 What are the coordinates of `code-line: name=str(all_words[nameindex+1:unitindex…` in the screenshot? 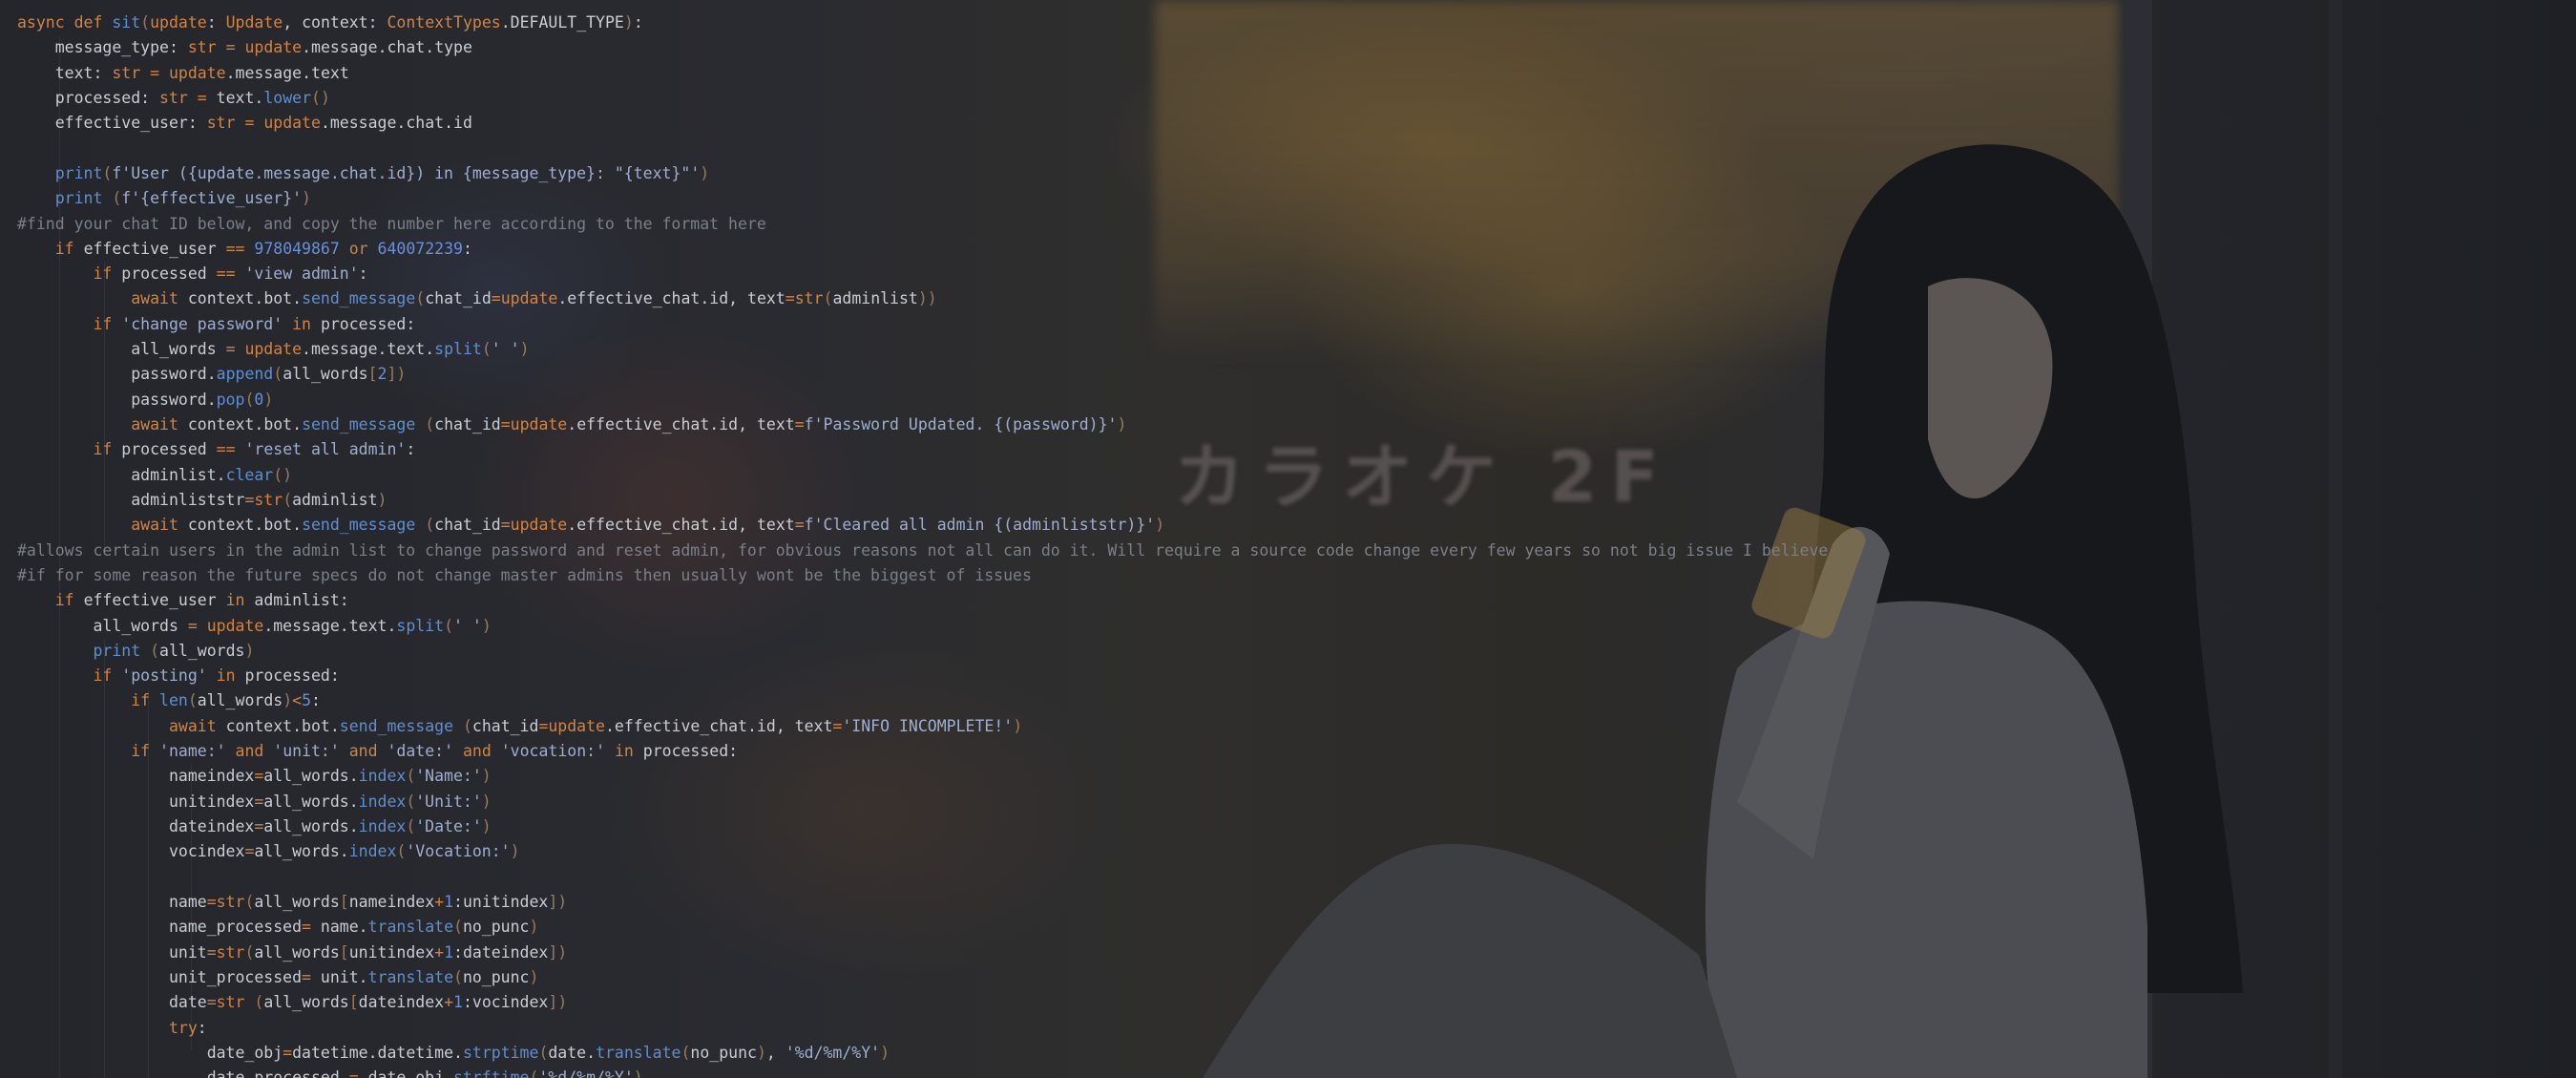 It's located at (922, 903).